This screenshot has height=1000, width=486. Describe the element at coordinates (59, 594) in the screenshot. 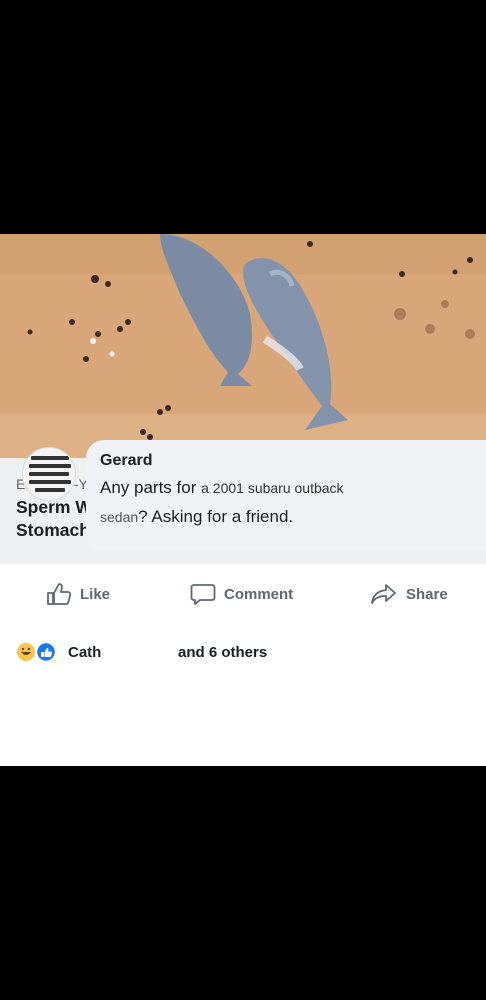

I see `thumbs-up-icon` at that location.